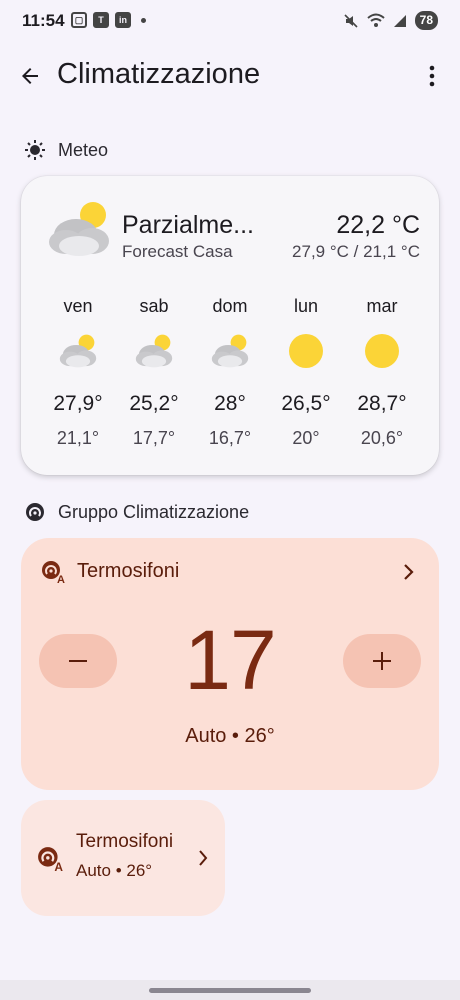 The width and height of the screenshot is (460, 1000). What do you see at coordinates (306, 372) in the screenshot?
I see `forecast-day: lun 26,5° 20°` at bounding box center [306, 372].